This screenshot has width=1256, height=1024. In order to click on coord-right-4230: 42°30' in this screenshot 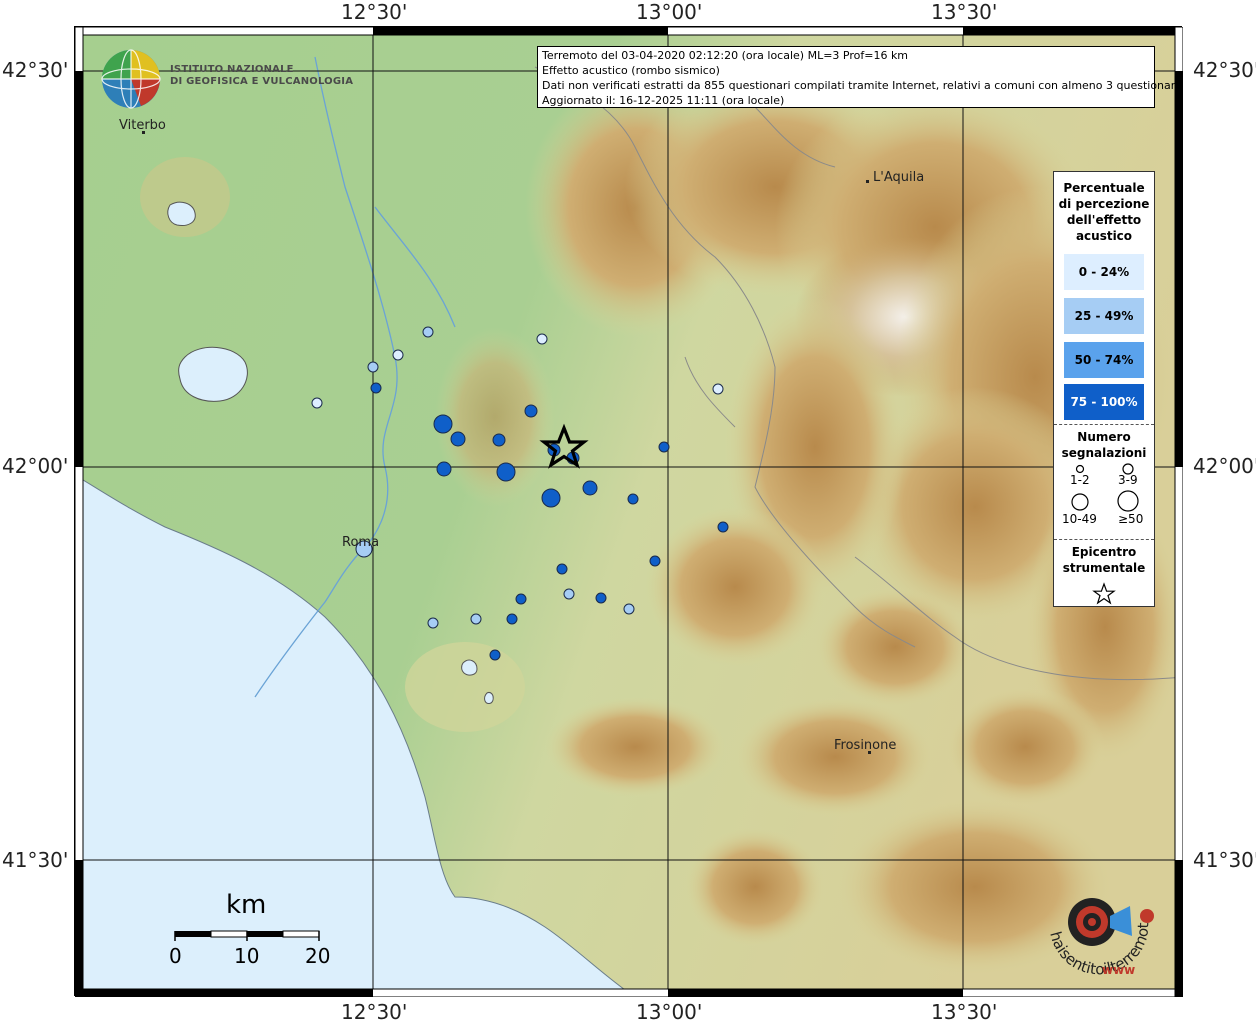, I will do `click(1224, 70)`.